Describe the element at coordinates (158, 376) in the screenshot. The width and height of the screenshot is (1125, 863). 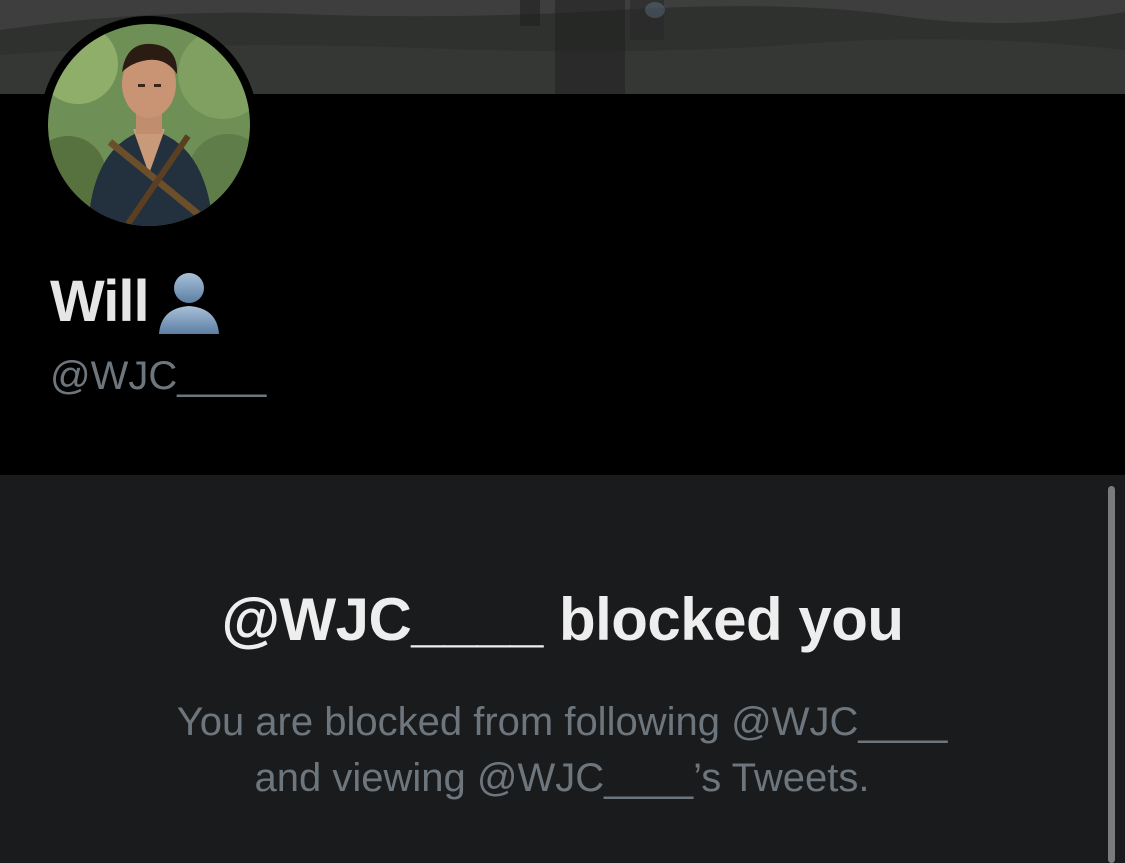
I see `profile-handle: @WJC____` at that location.